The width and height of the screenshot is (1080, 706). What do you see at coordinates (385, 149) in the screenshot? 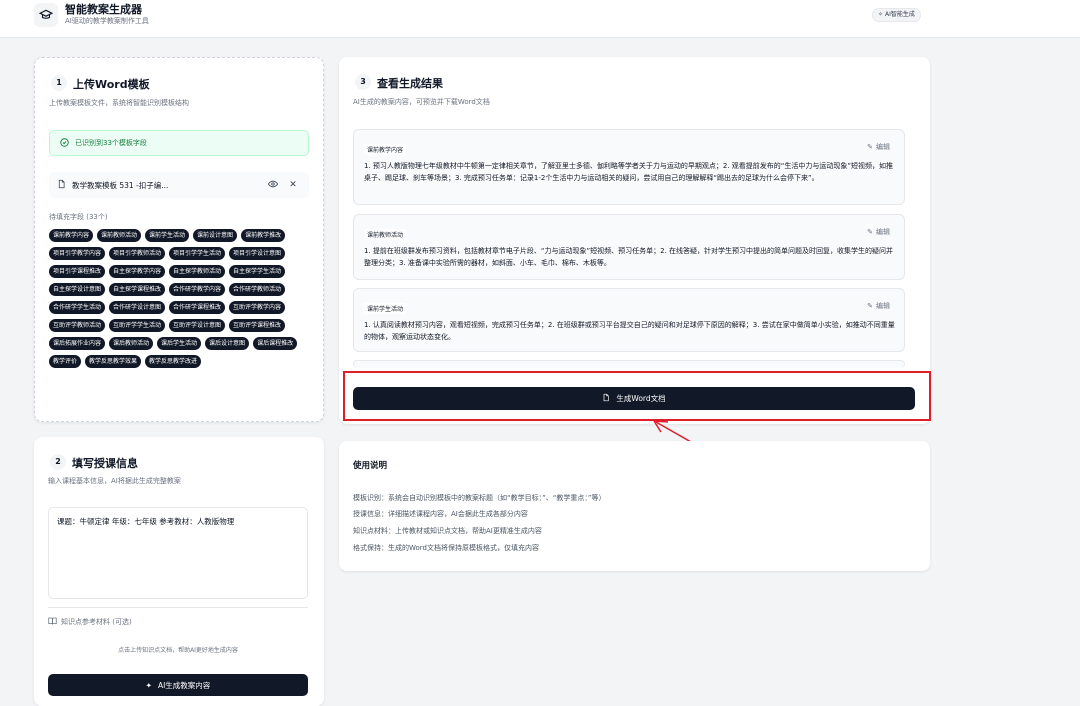
I see `result-item-label: 课前教学内容` at bounding box center [385, 149].